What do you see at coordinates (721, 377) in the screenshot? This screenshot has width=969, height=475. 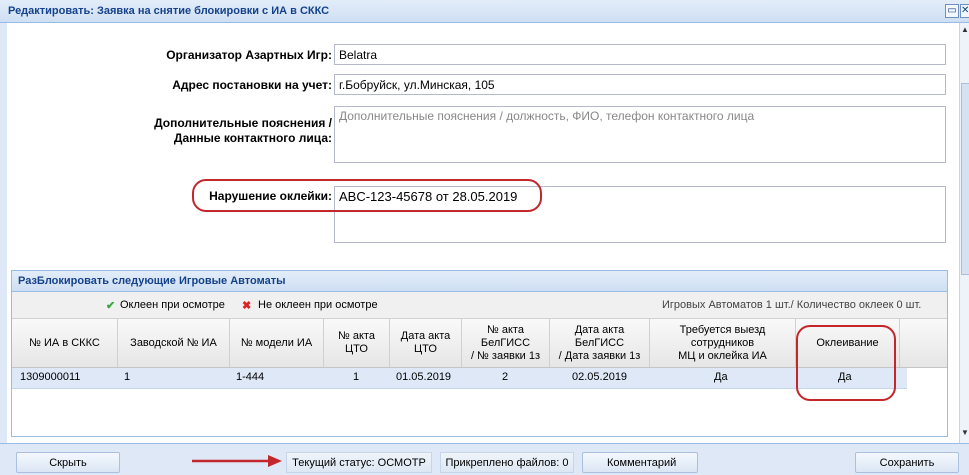 I see `cell-visit-required: Да` at bounding box center [721, 377].